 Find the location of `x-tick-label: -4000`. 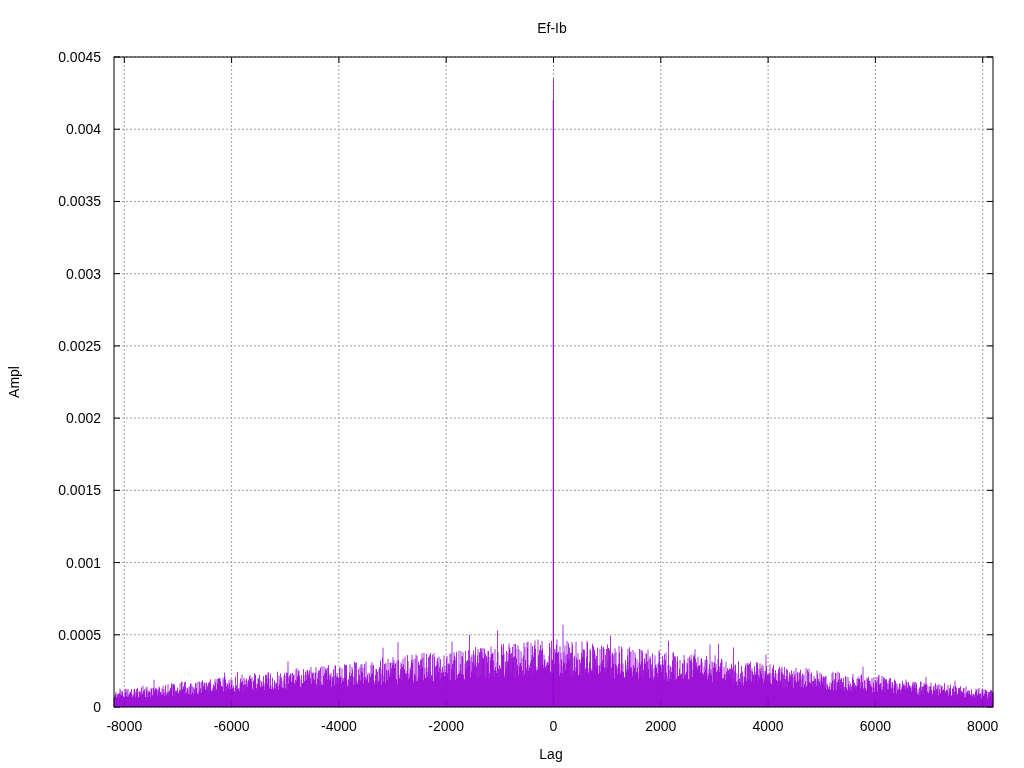

x-tick-label: -4000 is located at coordinates (339, 726).